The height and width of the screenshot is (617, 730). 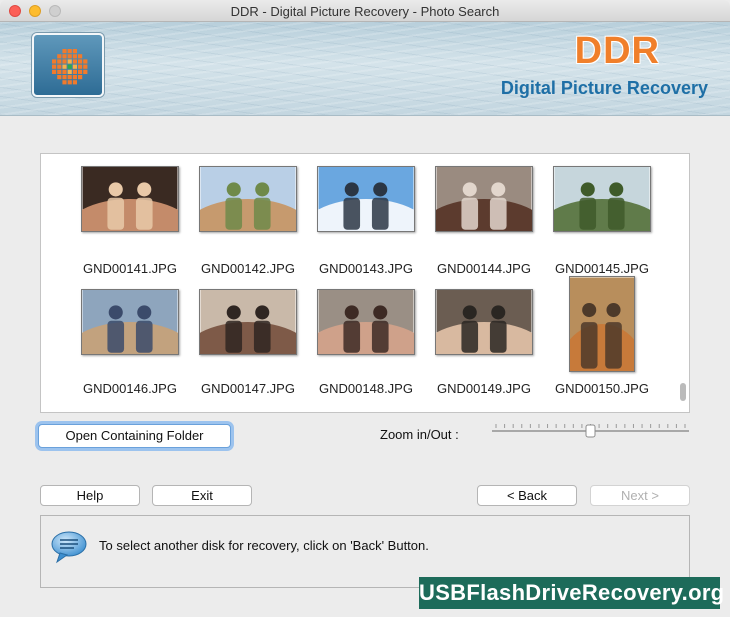 I want to click on photo-filename: GND00148.JPG, so click(x=366, y=388).